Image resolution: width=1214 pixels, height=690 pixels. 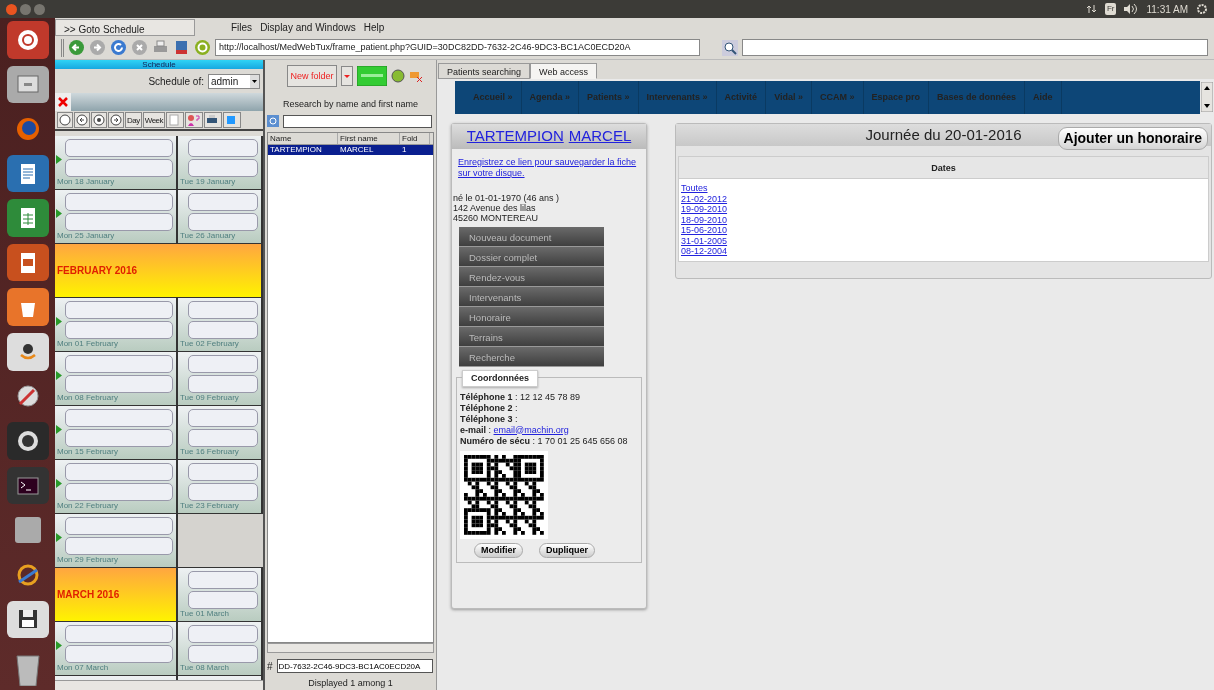 I want to click on add-fee-button: Ajouter un honoraire, so click(x=1132, y=138).